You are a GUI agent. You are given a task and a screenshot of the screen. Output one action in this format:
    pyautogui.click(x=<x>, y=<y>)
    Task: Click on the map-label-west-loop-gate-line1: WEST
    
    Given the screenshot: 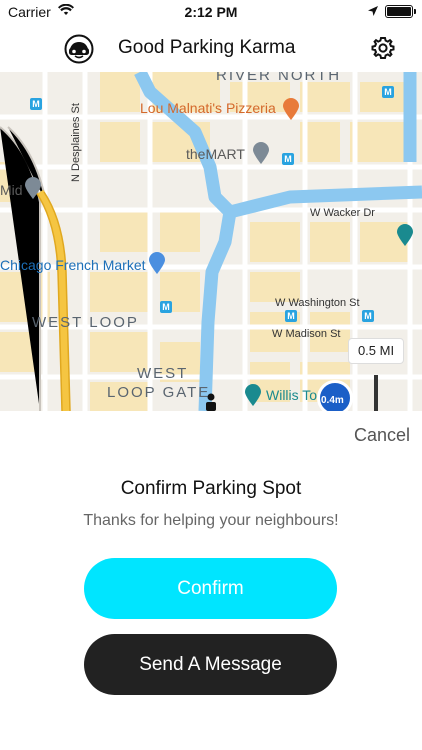 What is the action you would take?
    pyautogui.click(x=163, y=373)
    